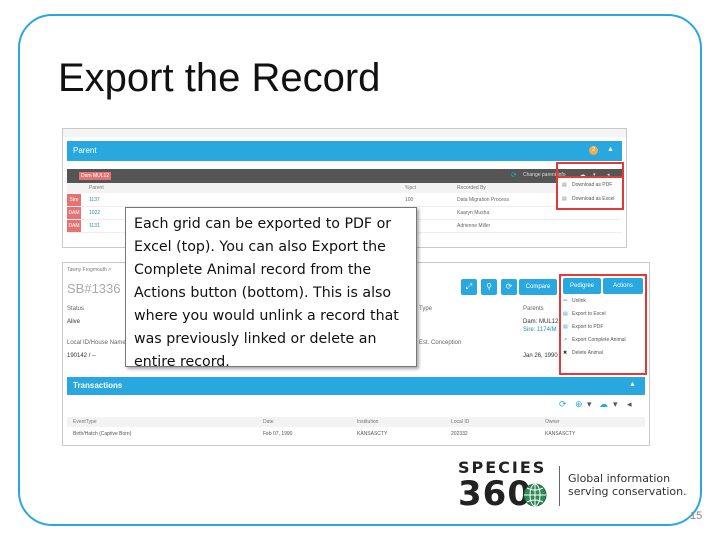 The width and height of the screenshot is (720, 540). Describe the element at coordinates (459, 434) in the screenshot. I see `tx-local-id: 202332` at that location.